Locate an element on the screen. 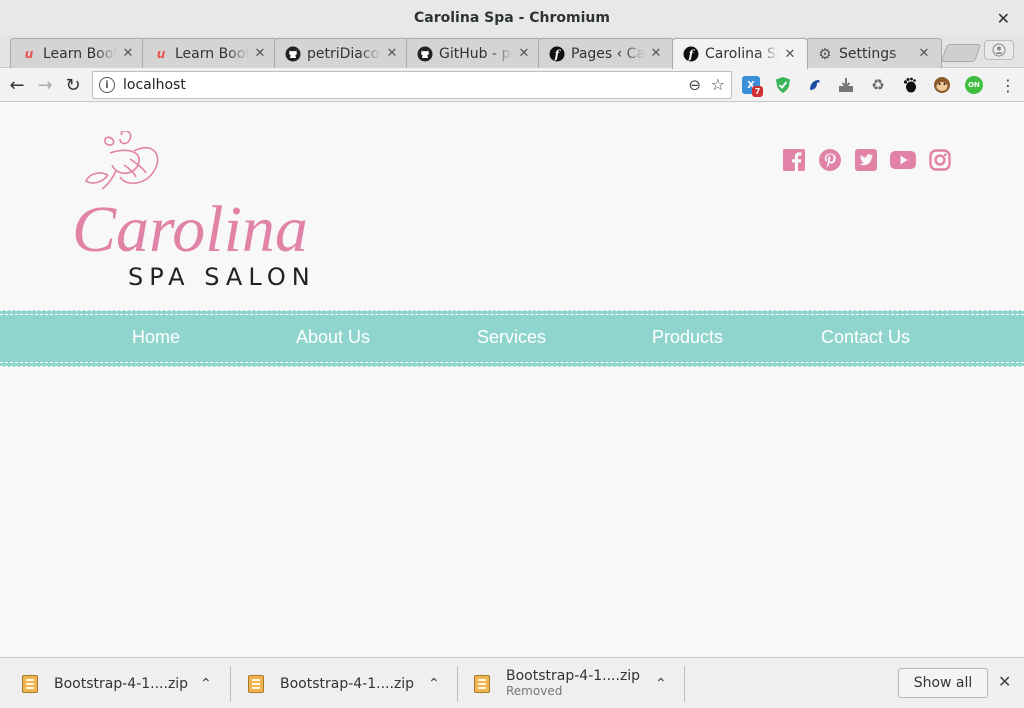 This screenshot has width=1024, height=708. tab-label: GitHub - petri is located at coordinates (476, 53).